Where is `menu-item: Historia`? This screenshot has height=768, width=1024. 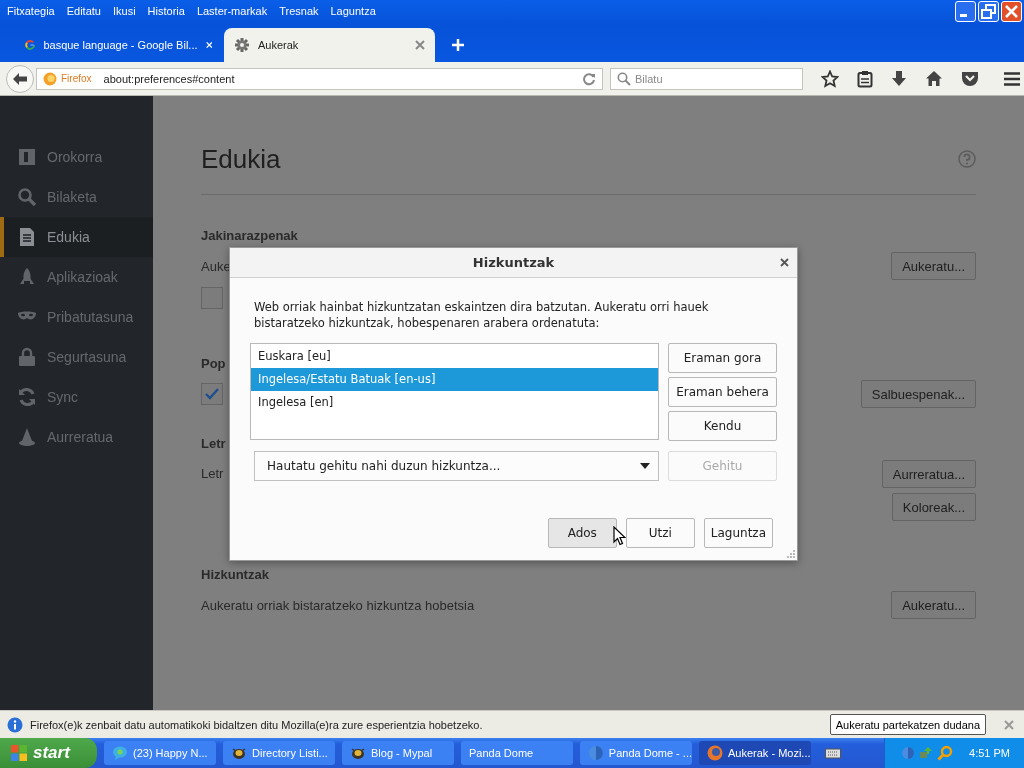 menu-item: Historia is located at coordinates (166, 11).